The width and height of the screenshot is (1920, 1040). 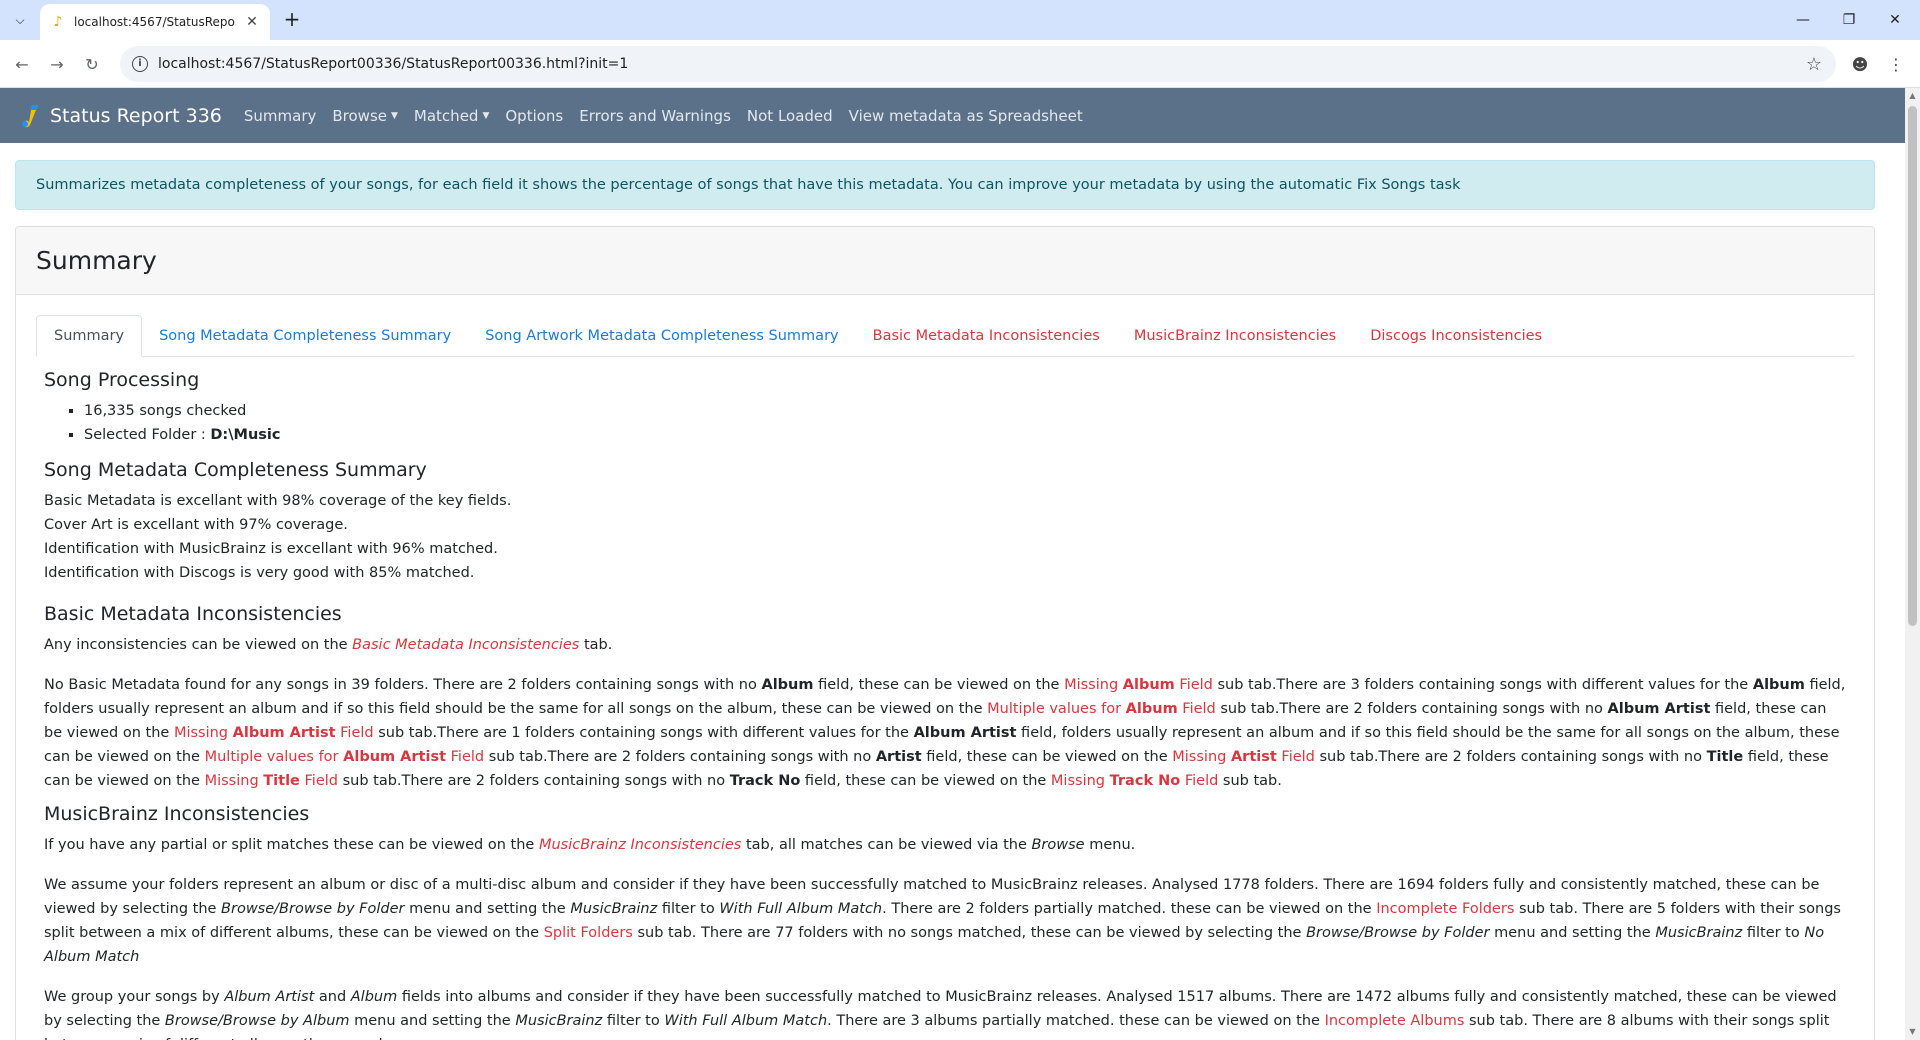 I want to click on text: menu., so click(x=1110, y=845).